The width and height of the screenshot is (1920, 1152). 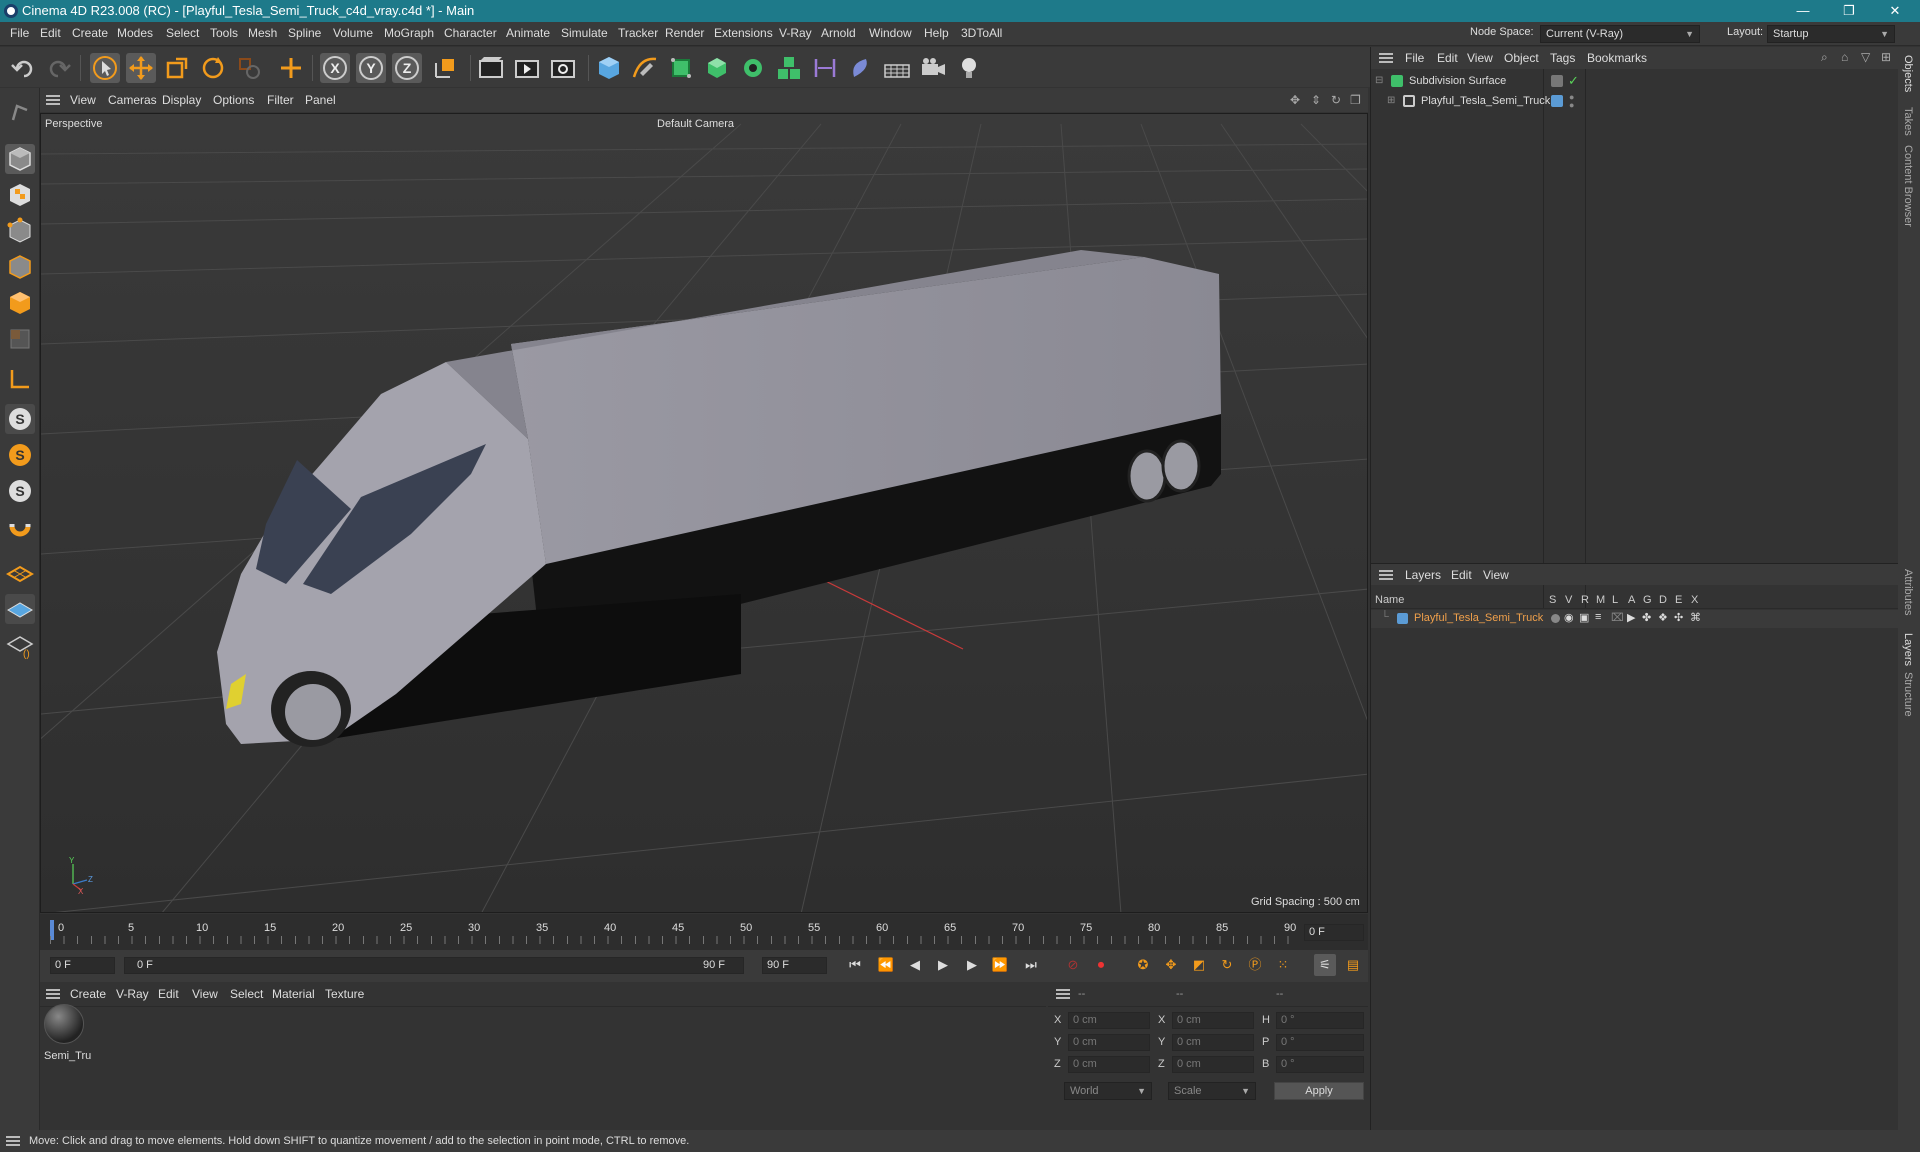 I want to click on snap-icon: S, so click(x=20, y=419).